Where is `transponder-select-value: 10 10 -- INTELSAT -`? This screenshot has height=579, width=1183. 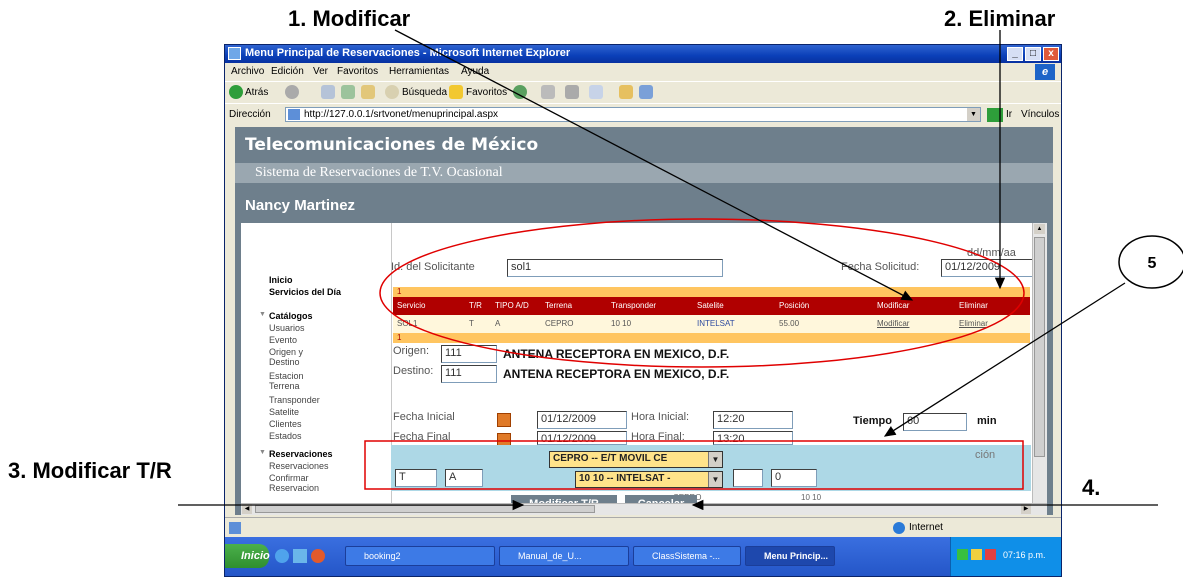
transponder-select-value: 10 10 -- INTELSAT - is located at coordinates (625, 478).